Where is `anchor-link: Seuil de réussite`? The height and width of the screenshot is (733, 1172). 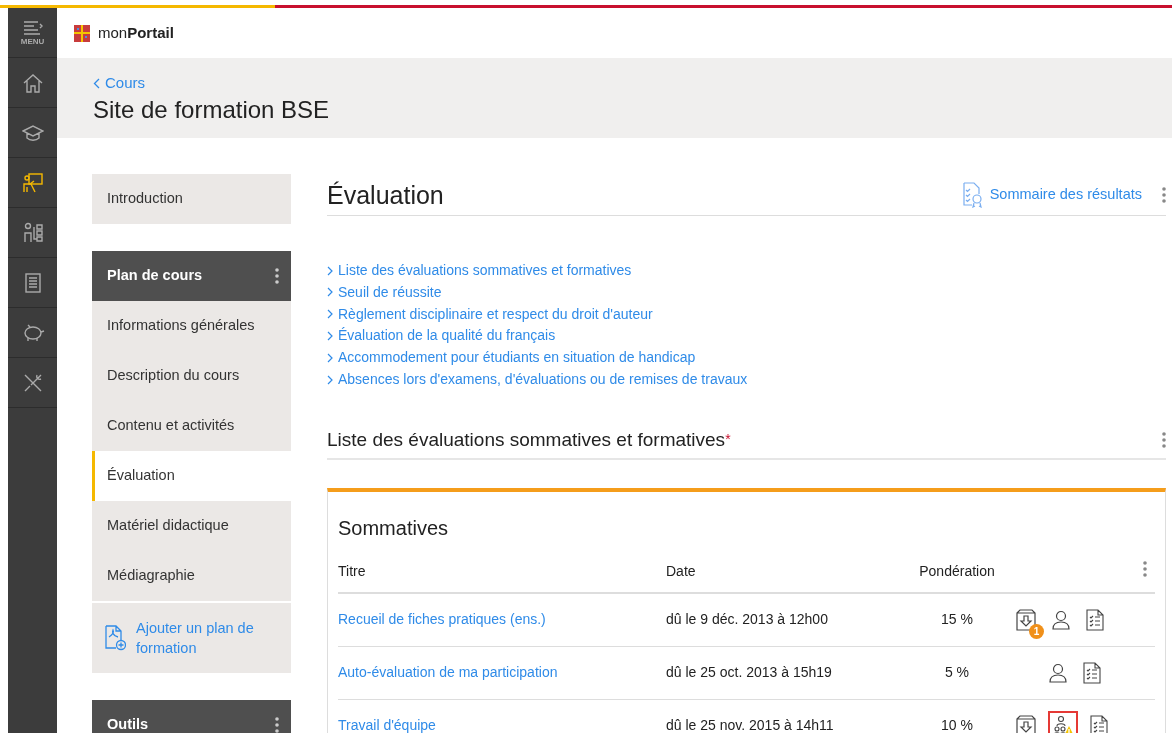 anchor-link: Seuil de réussite is located at coordinates (384, 292).